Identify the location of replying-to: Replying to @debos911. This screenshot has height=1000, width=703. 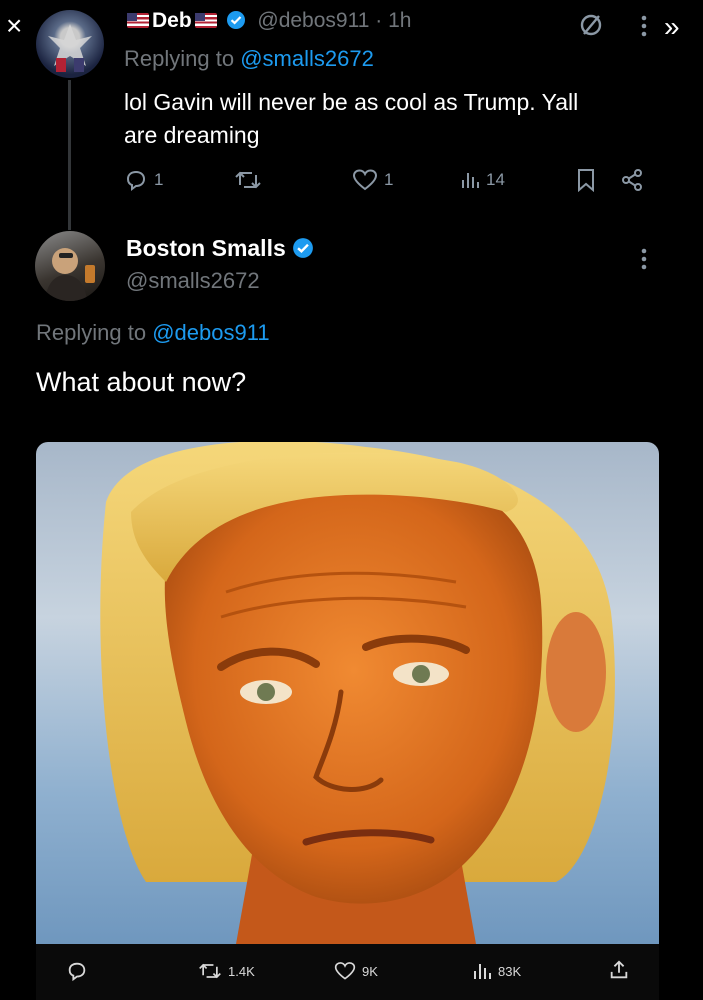
(153, 333).